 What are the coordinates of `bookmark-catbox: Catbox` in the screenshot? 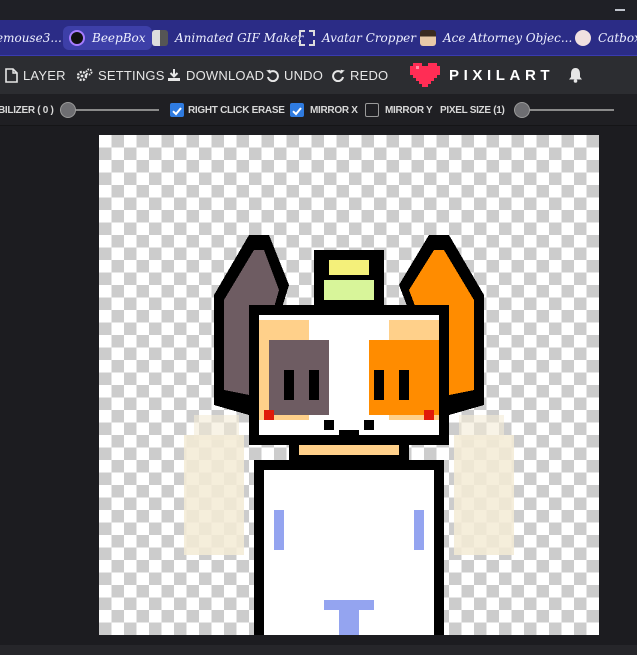 It's located at (606, 38).